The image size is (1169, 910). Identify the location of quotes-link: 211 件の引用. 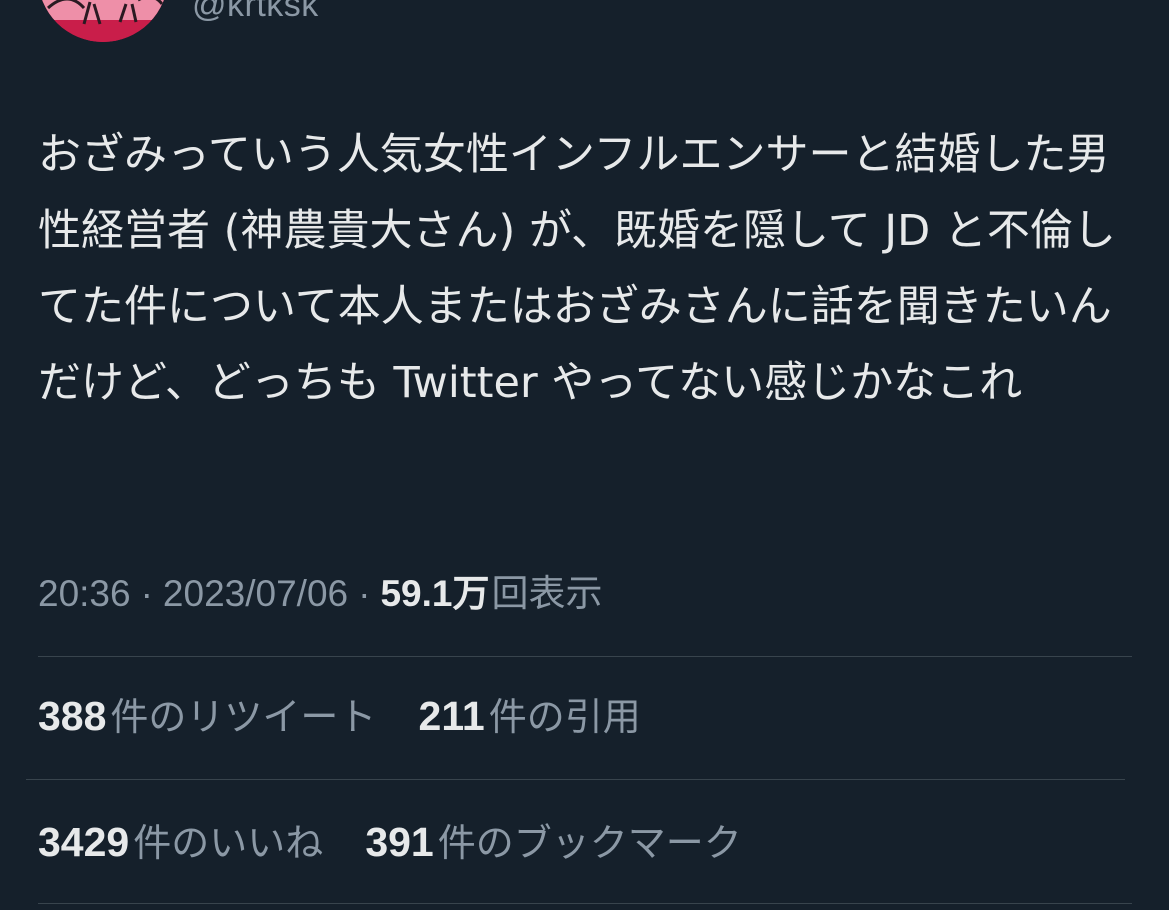
(530, 716).